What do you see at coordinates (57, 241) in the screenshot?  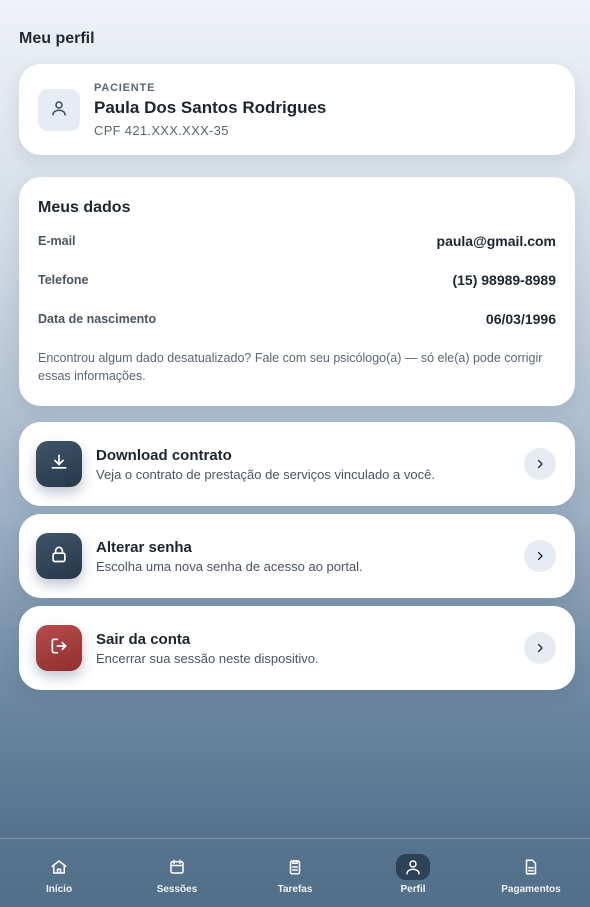 I see `email-label: E-mail` at bounding box center [57, 241].